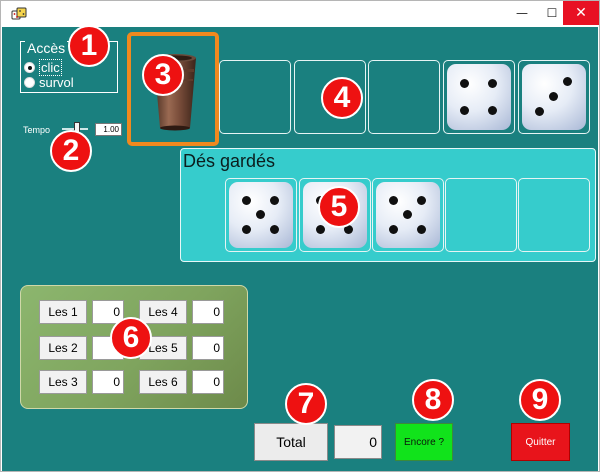 The width and height of the screenshot is (600, 472). I want to click on radio-clic: clic, so click(43, 67).